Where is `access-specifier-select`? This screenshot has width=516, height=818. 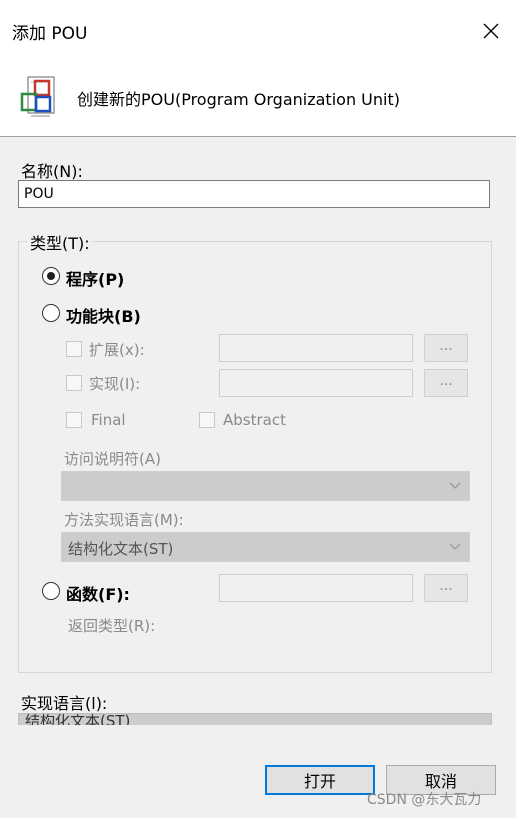 access-specifier-select is located at coordinates (265, 486).